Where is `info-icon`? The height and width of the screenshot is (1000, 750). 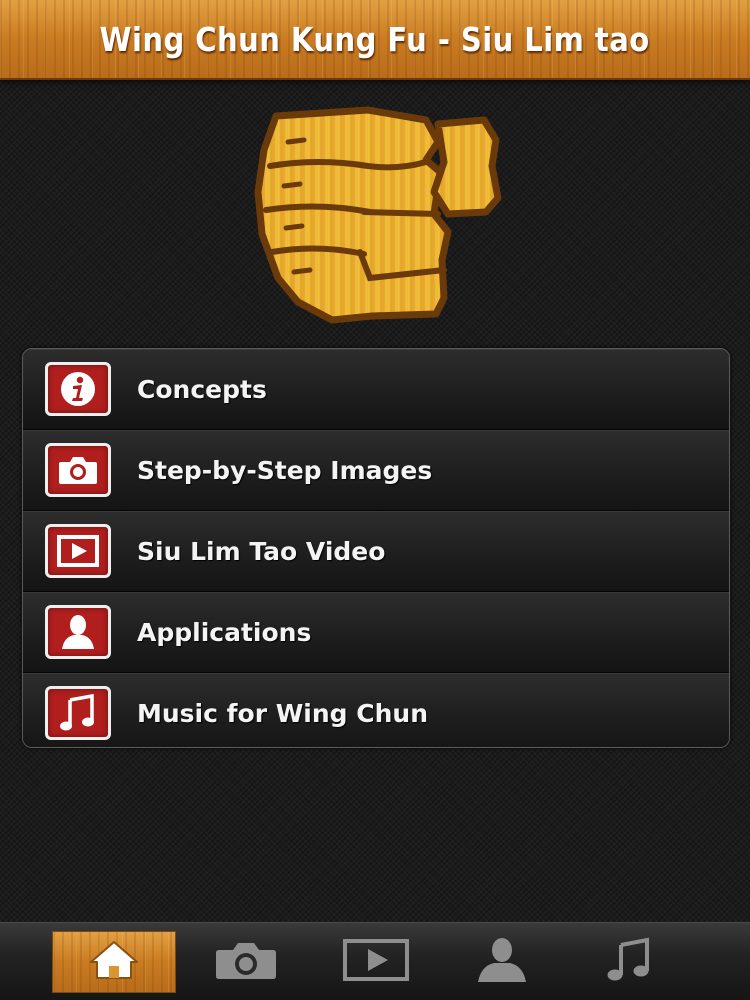 info-icon is located at coordinates (78, 389).